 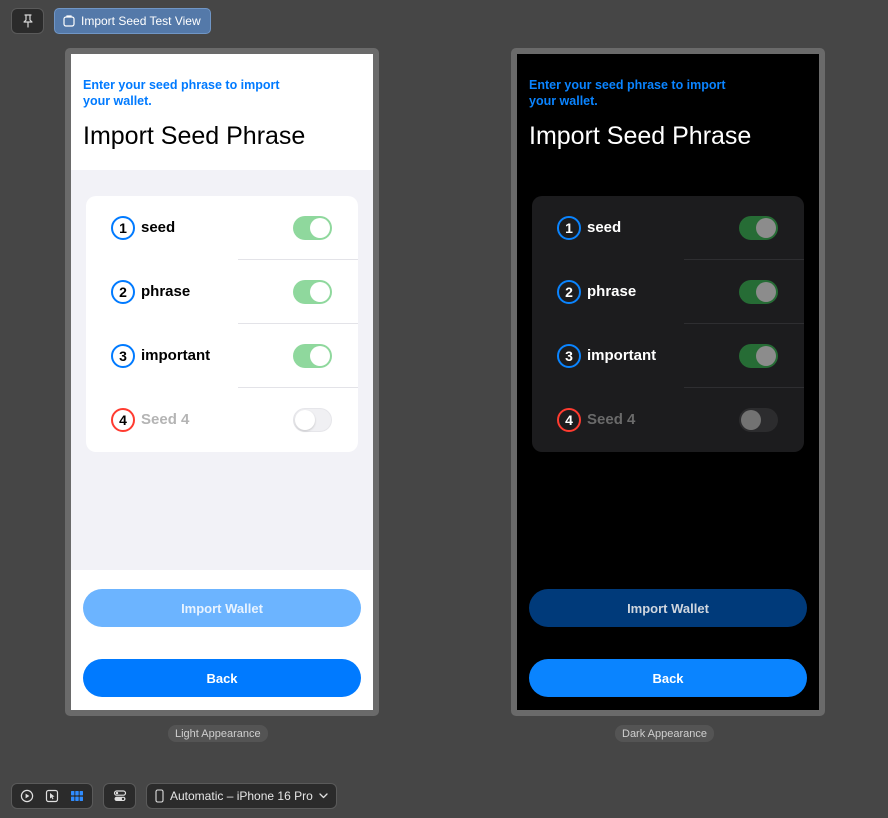 I want to click on pin-button, so click(x=27, y=21).